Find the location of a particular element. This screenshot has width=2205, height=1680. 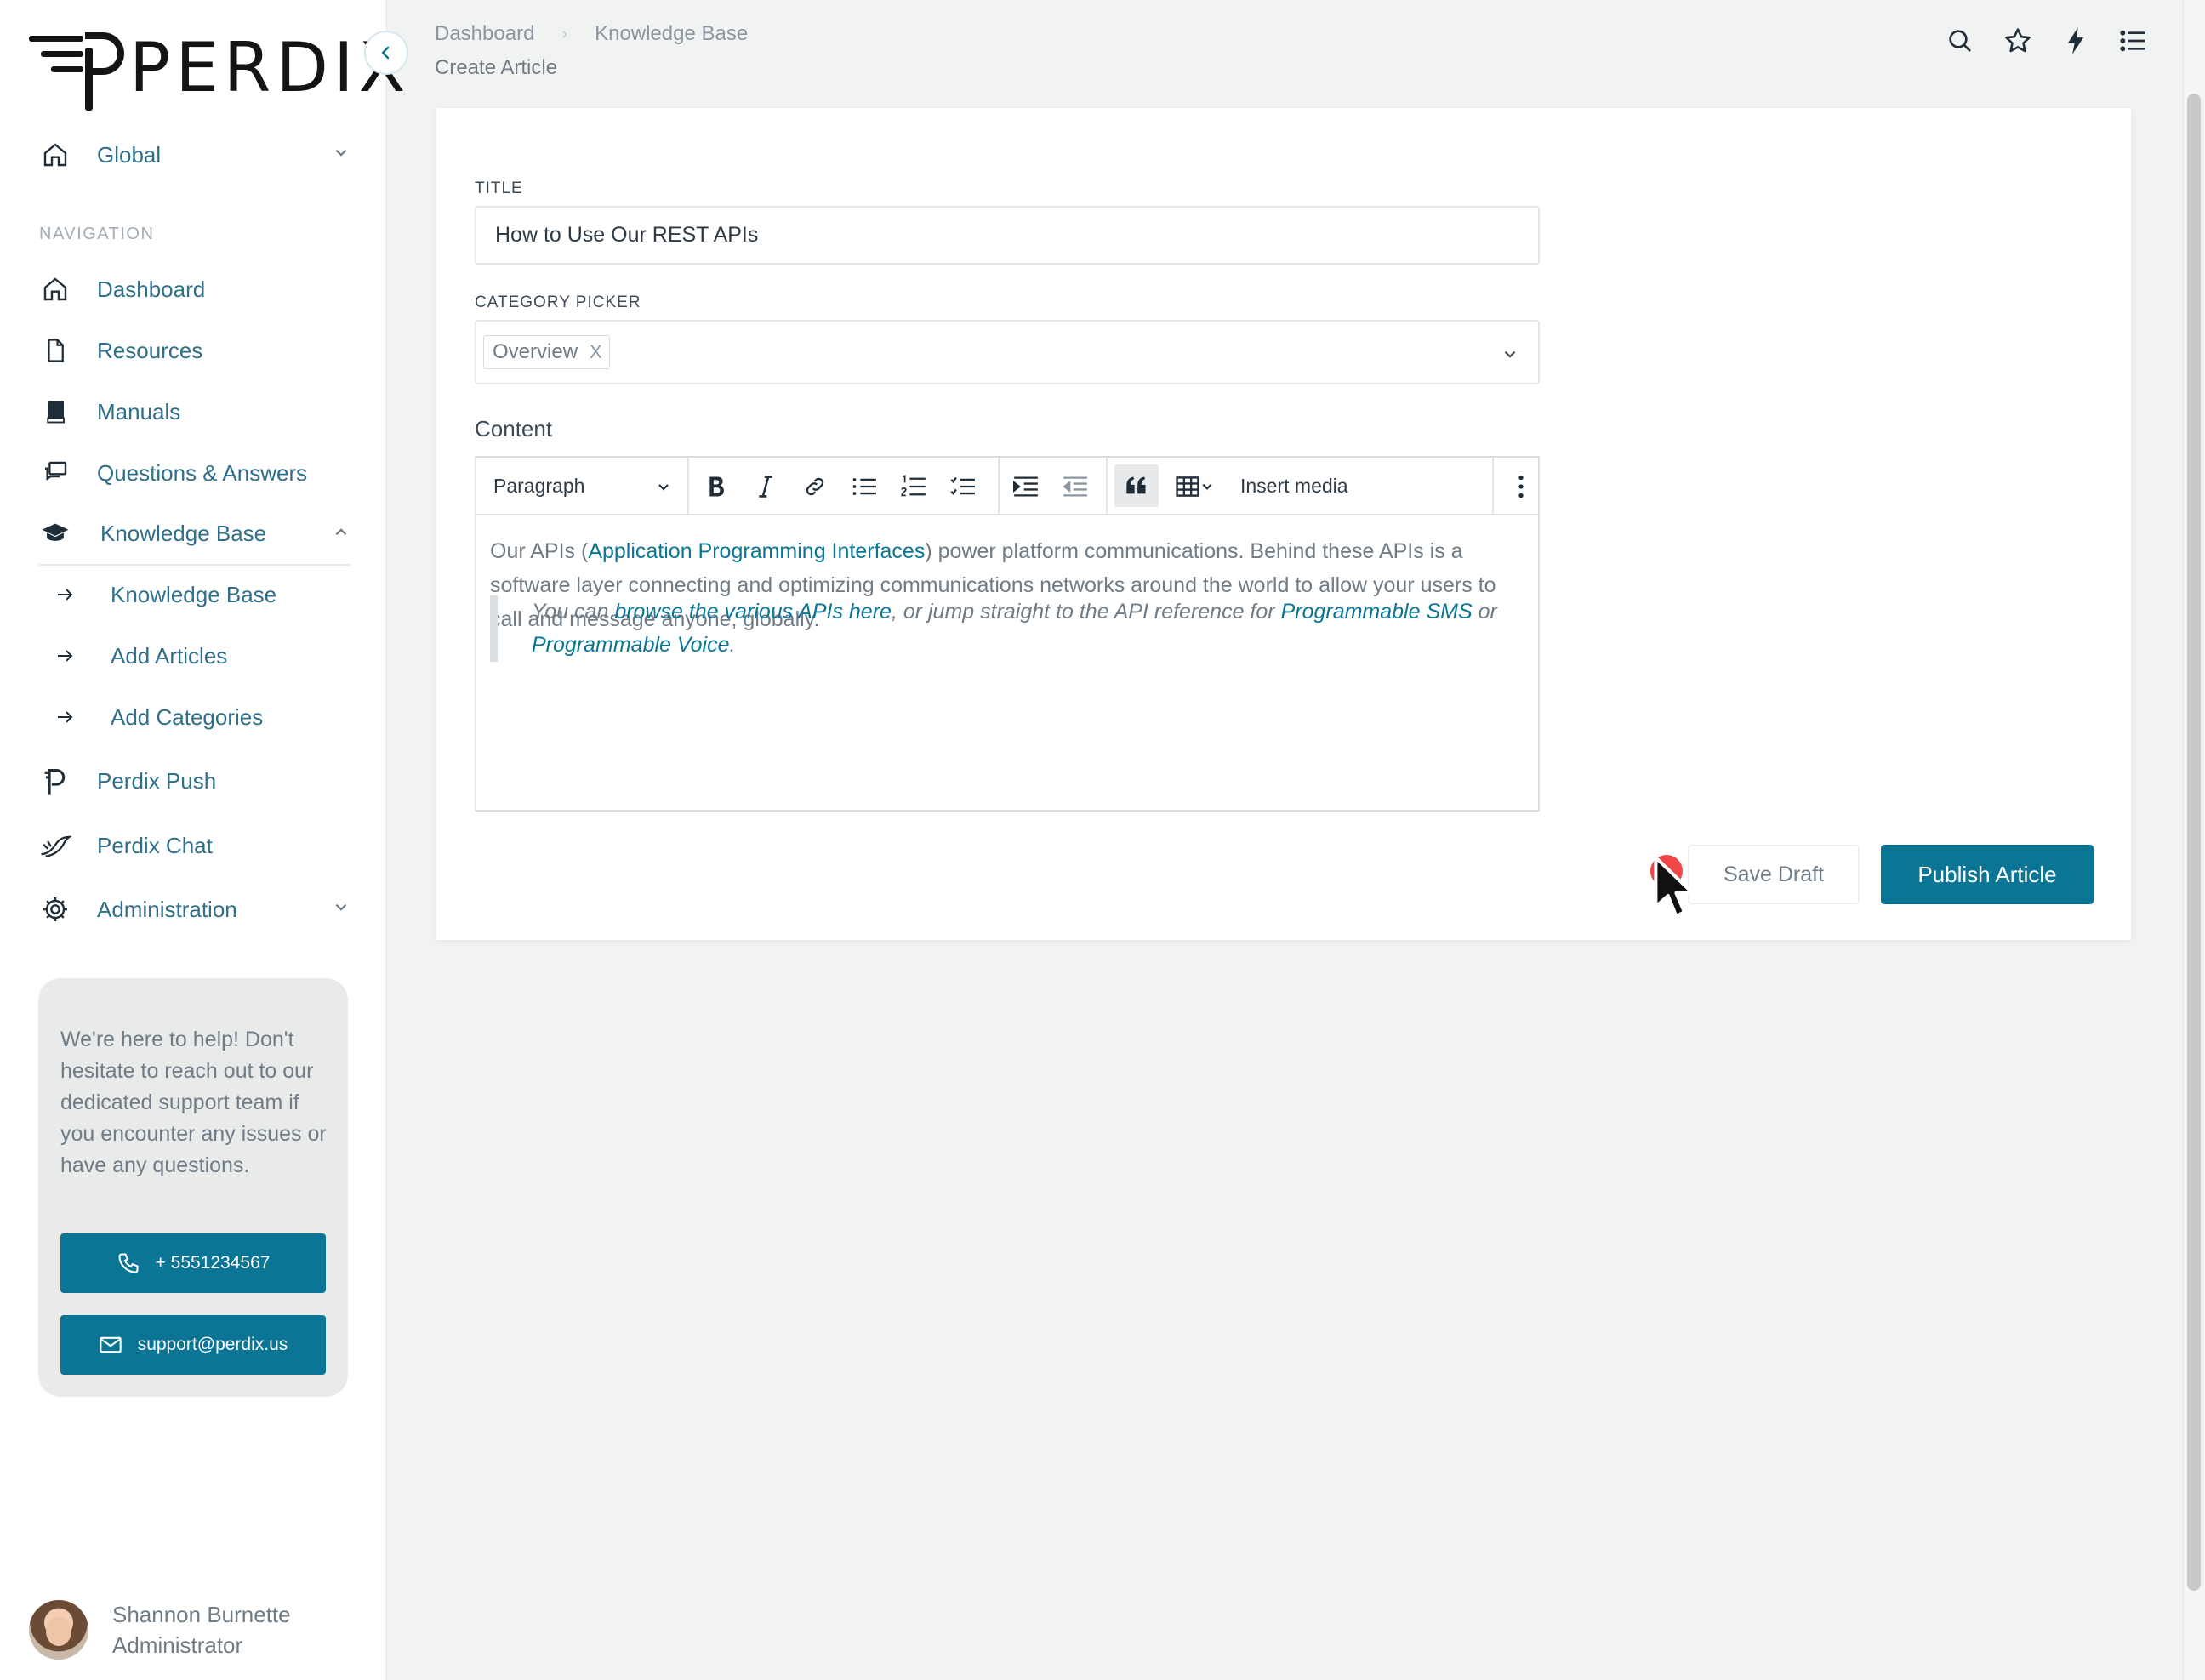

publish-article-label: Publish Article is located at coordinates (1987, 874).